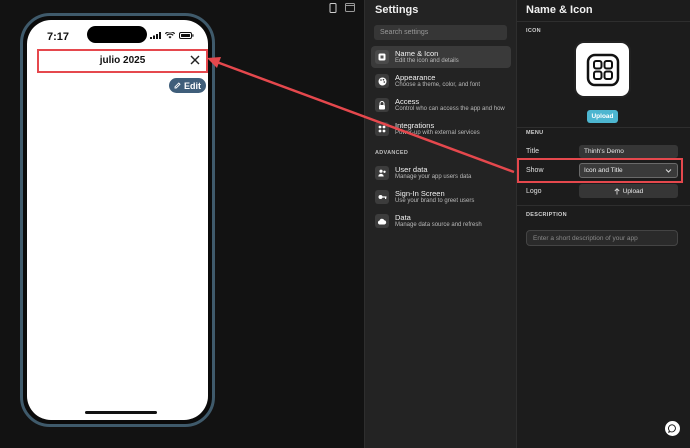 The image size is (690, 448). I want to click on users-icon, so click(382, 173).